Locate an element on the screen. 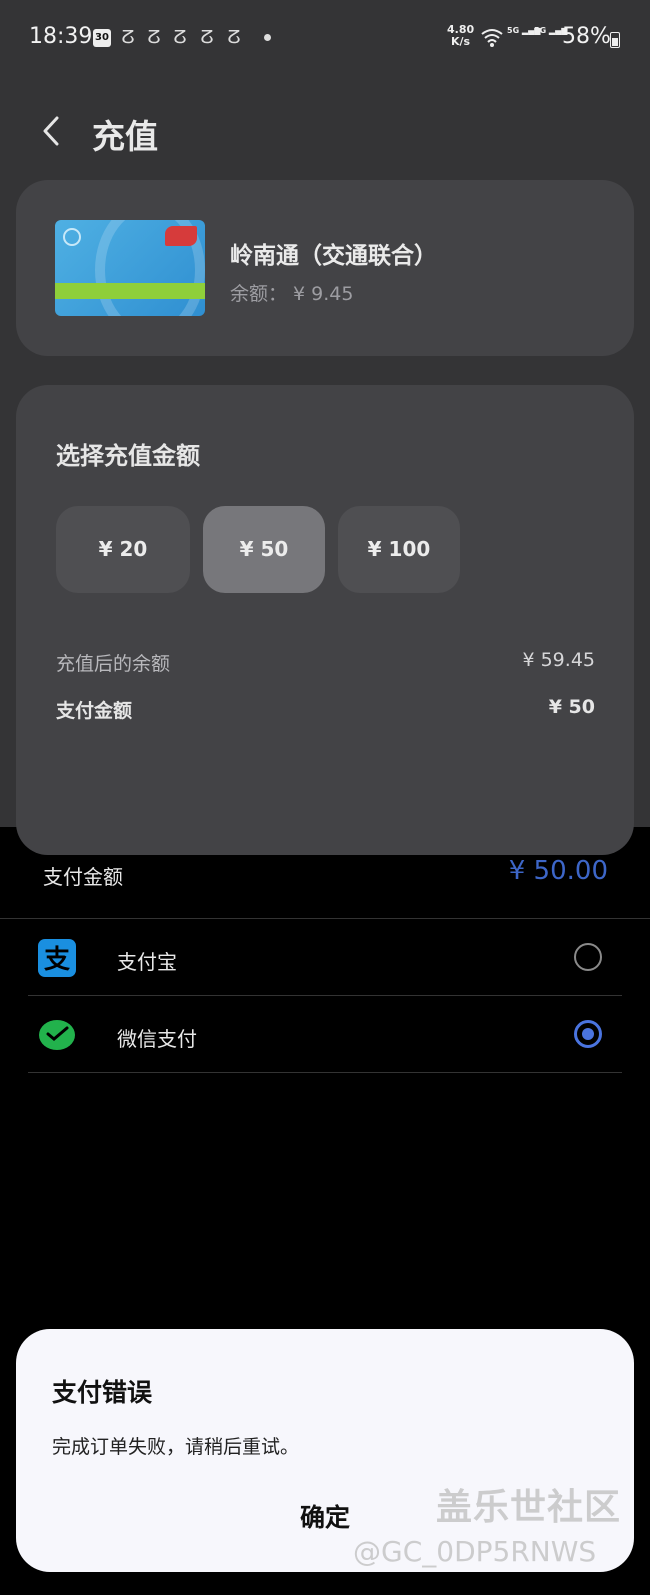  balance-after-label: 充值后的余额 is located at coordinates (113, 664).